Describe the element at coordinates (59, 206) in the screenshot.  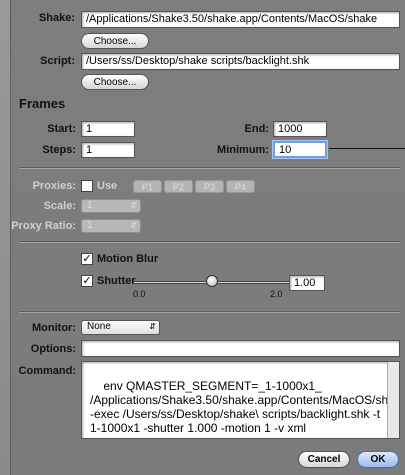
I see `scale-label: Scale:` at that location.